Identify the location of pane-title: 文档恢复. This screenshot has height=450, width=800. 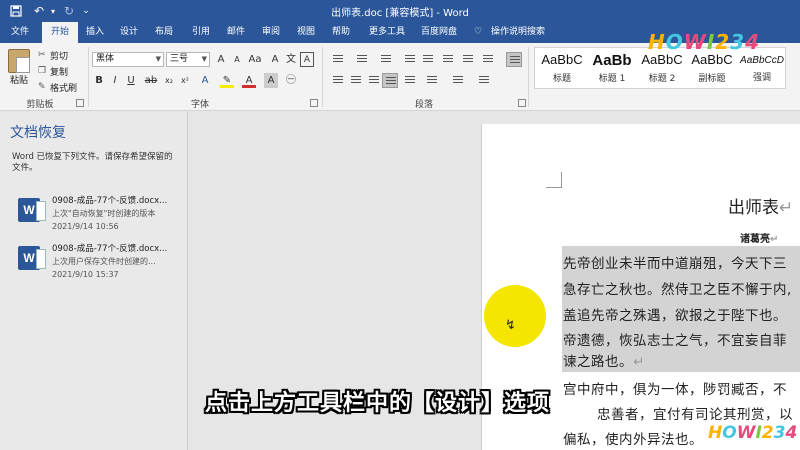
(38, 133).